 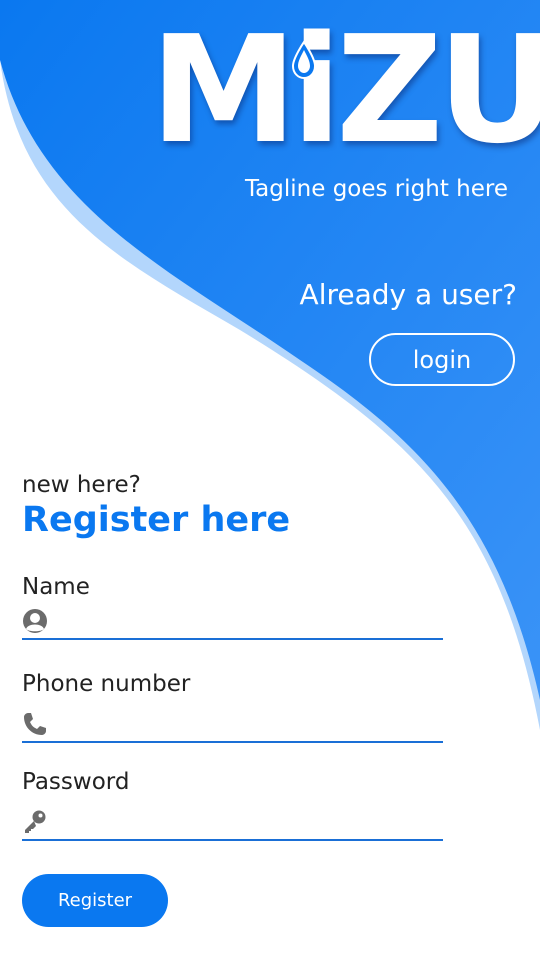 I want to click on phone-label: Phone number, so click(x=106, y=684).